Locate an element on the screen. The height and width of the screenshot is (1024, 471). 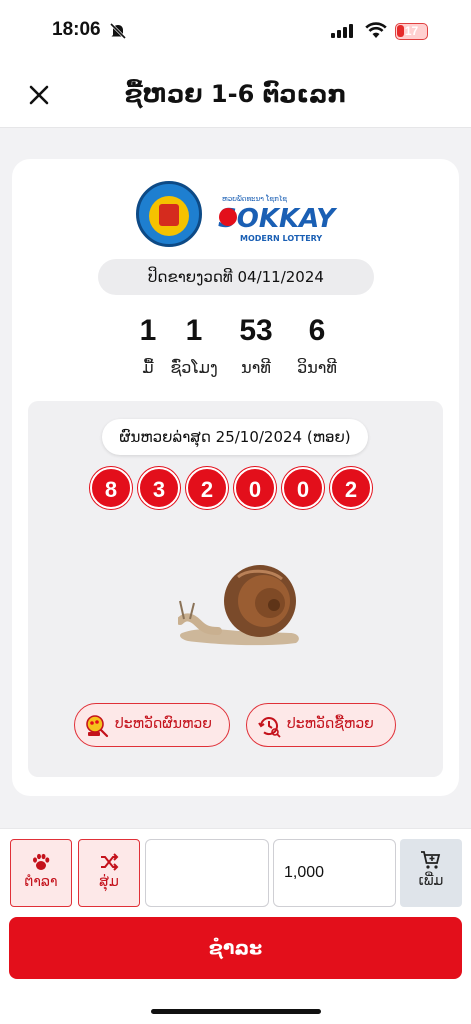
purchase-history-button: ປະຫວັດຊື້ຫວຍ is located at coordinates (321, 725).